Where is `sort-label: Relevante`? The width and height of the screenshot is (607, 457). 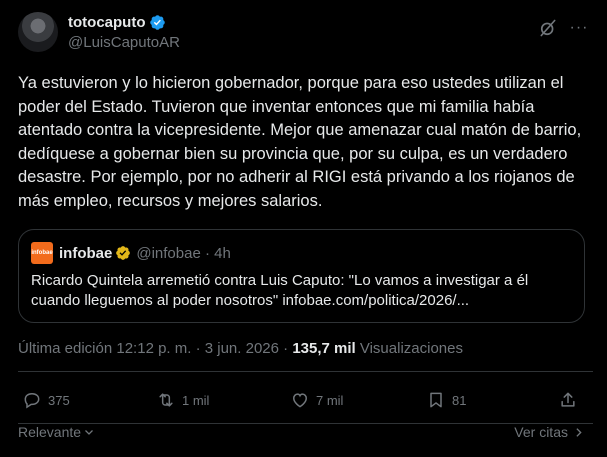
sort-label: Relevante is located at coordinates (50, 432).